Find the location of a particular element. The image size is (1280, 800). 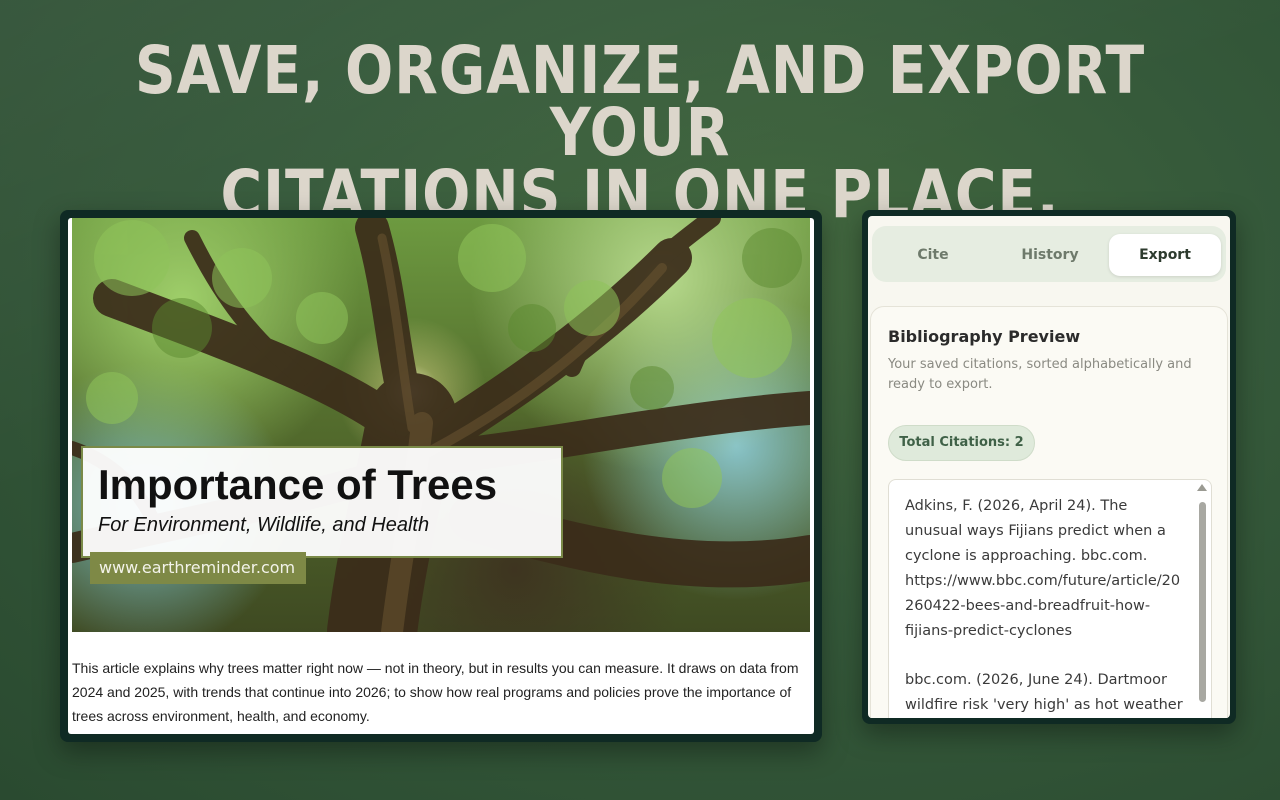

site-url-tag: www.earthreminder.com is located at coordinates (198, 568).